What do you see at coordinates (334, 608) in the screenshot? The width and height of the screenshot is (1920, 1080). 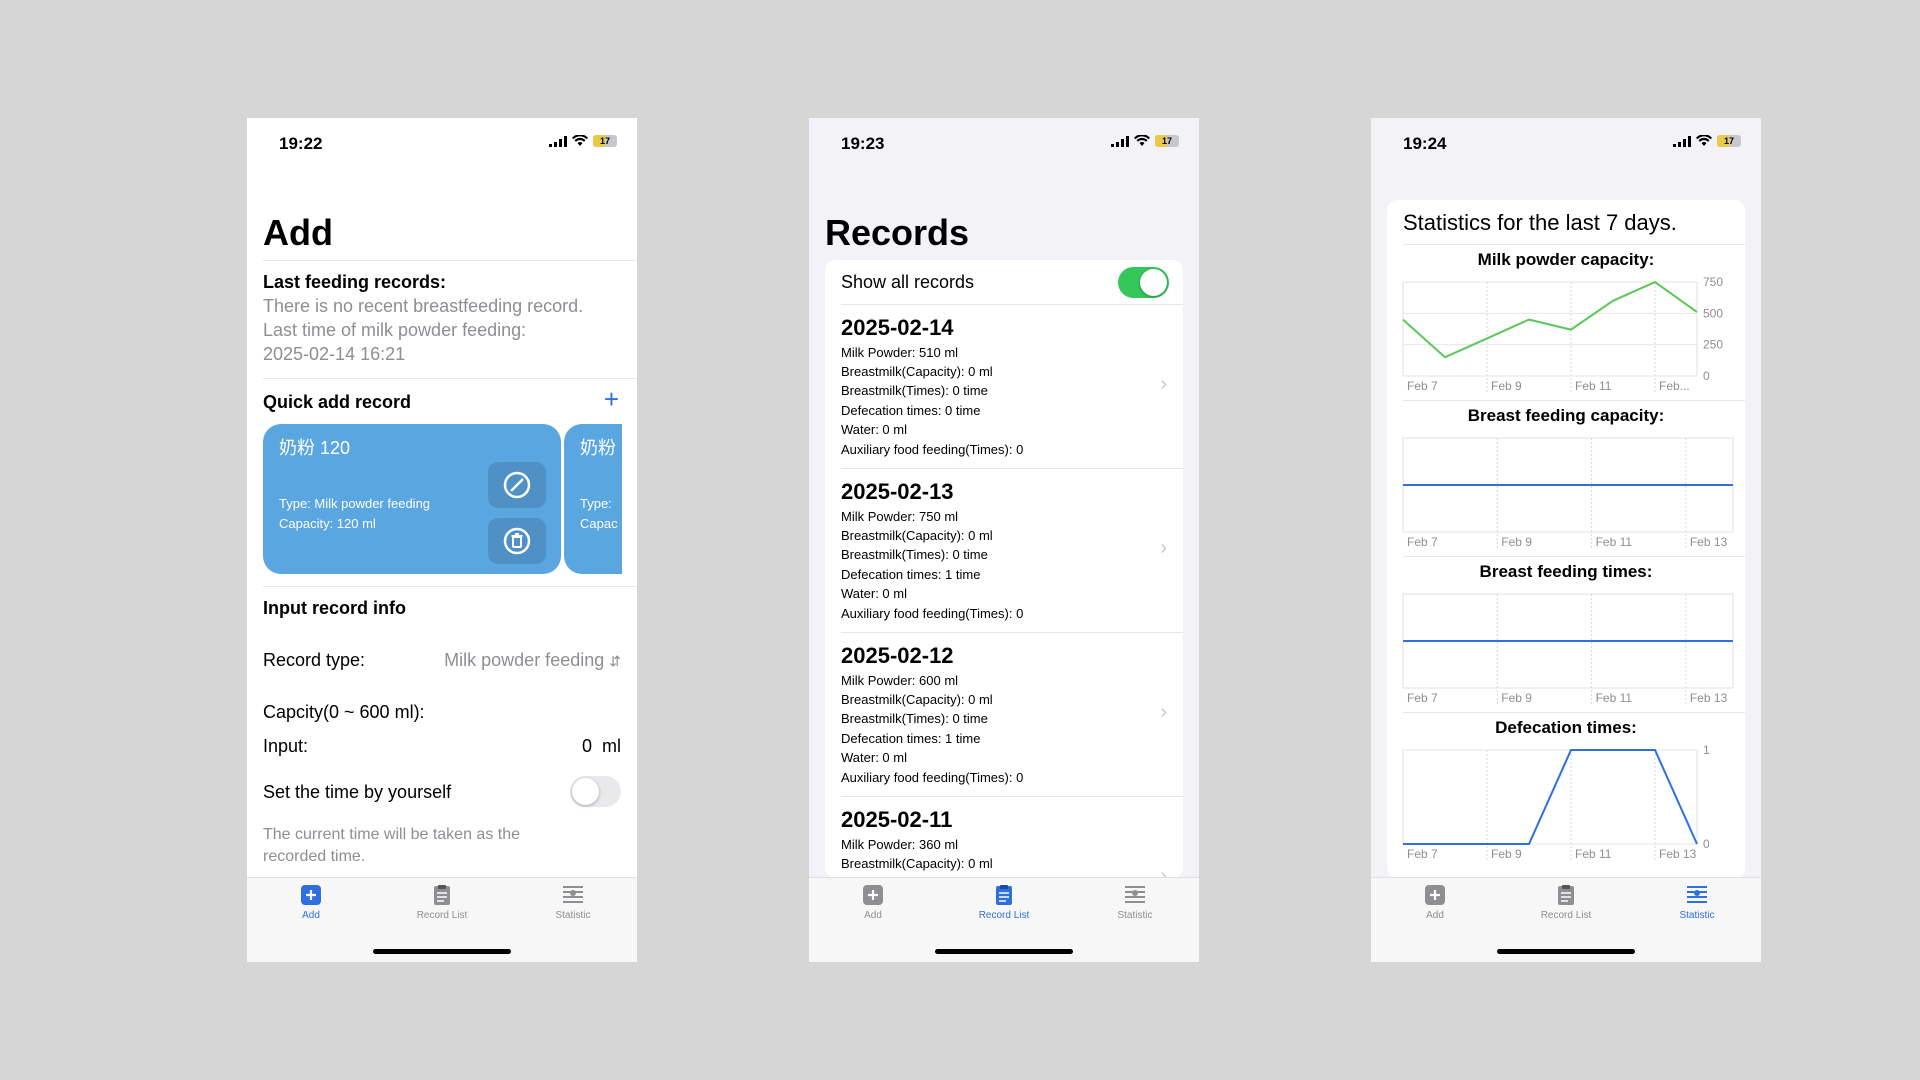 I see `input-info-label: Input record info` at bounding box center [334, 608].